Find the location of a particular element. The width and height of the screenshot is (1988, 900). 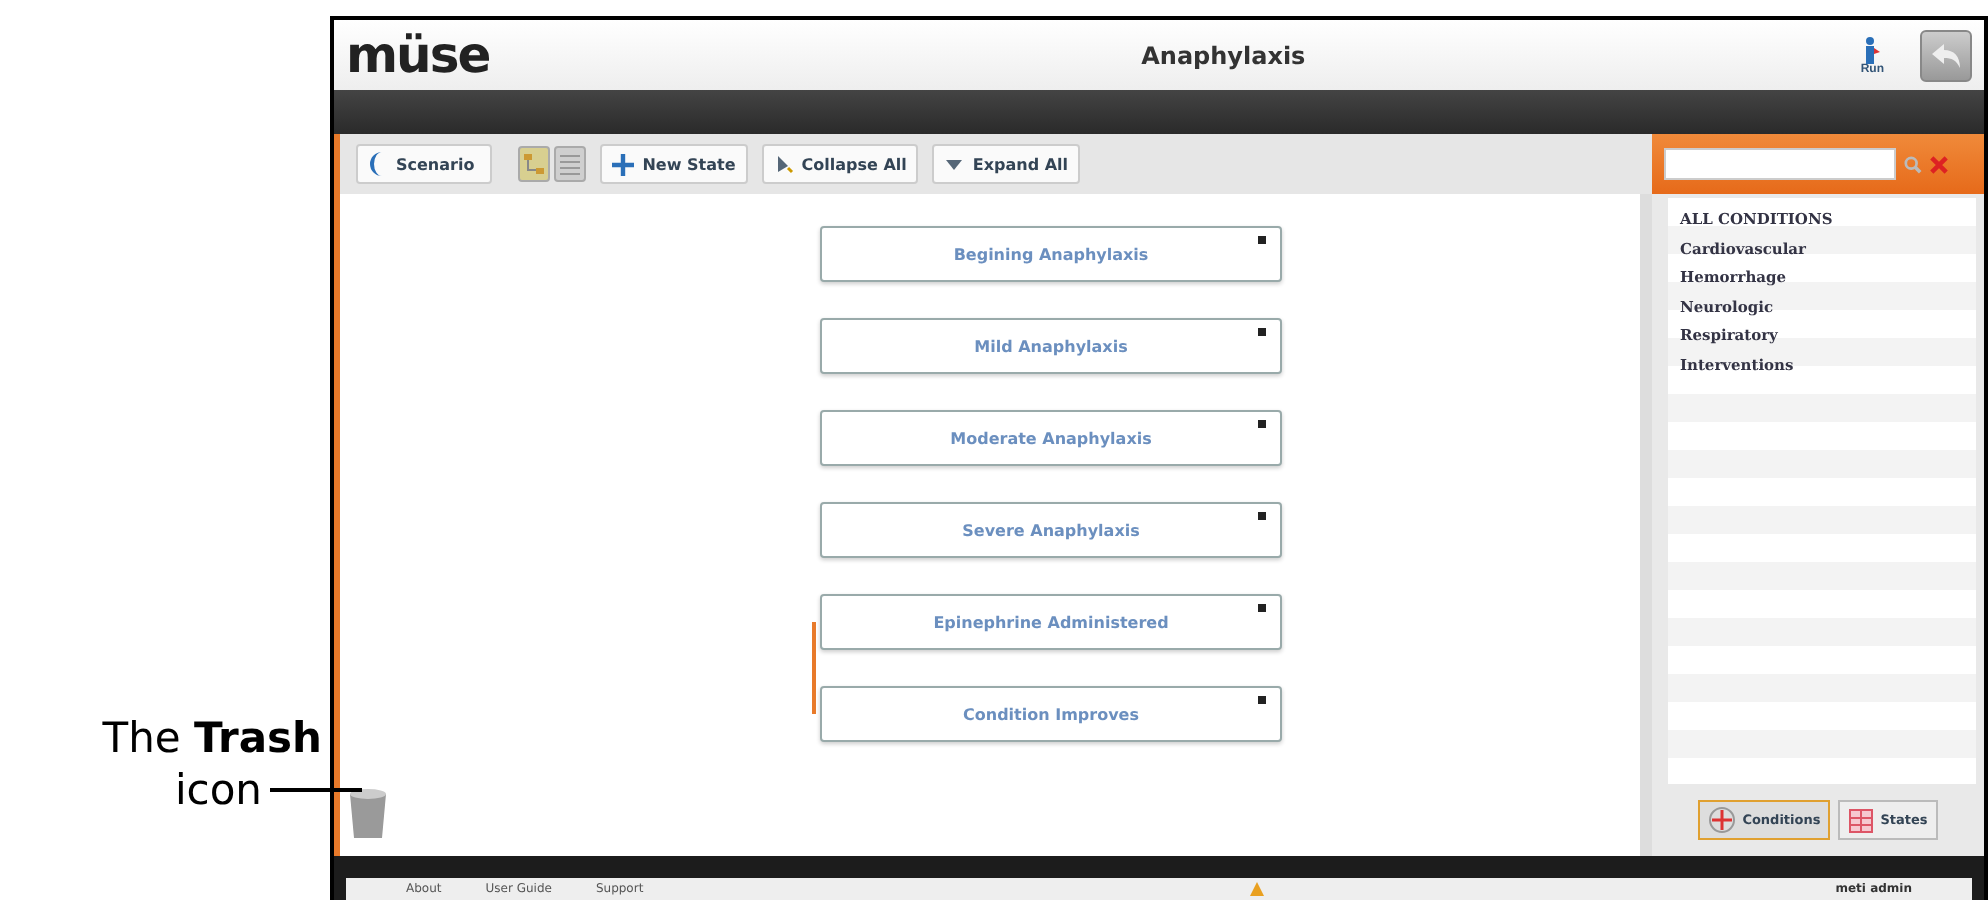

search-icon is located at coordinates (1913, 164).